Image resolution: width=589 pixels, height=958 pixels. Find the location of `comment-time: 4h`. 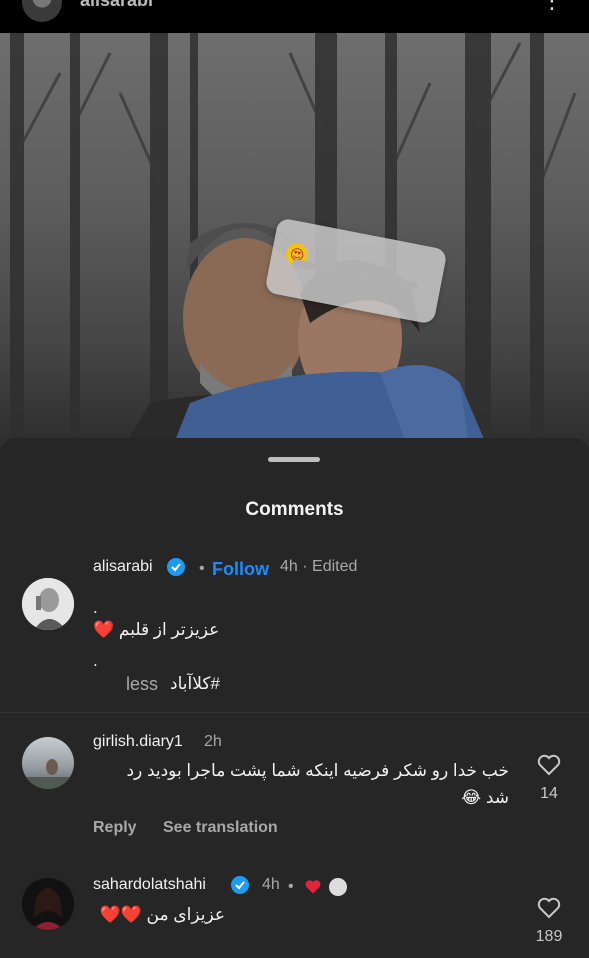

comment-time: 4h is located at coordinates (271, 884).